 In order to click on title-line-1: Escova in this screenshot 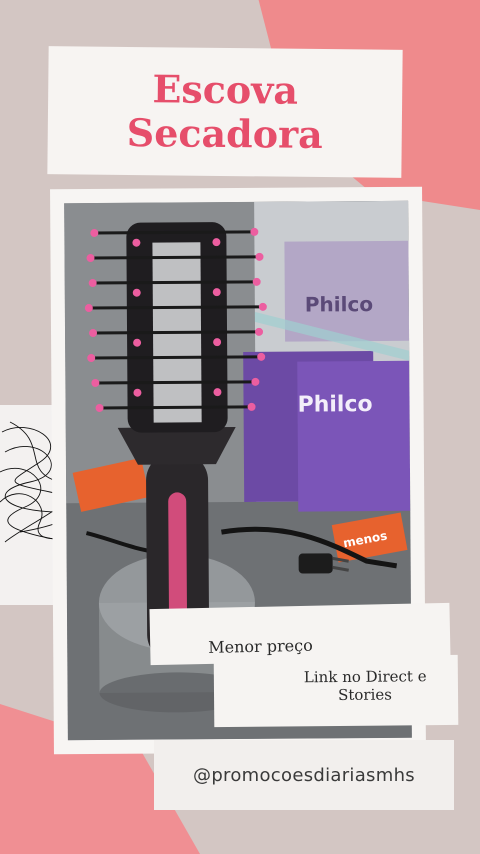, I will do `click(225, 89)`.